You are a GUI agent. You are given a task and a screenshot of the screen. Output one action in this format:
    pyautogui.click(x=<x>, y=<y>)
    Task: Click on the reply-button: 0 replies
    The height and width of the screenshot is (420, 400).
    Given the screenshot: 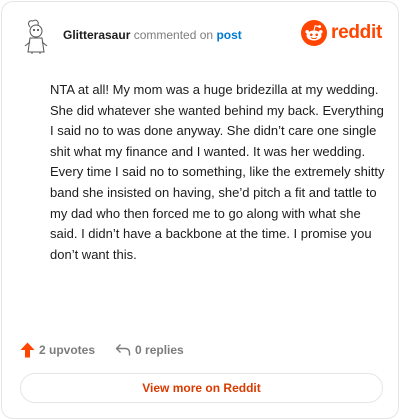 What is the action you would take?
    pyautogui.click(x=149, y=350)
    